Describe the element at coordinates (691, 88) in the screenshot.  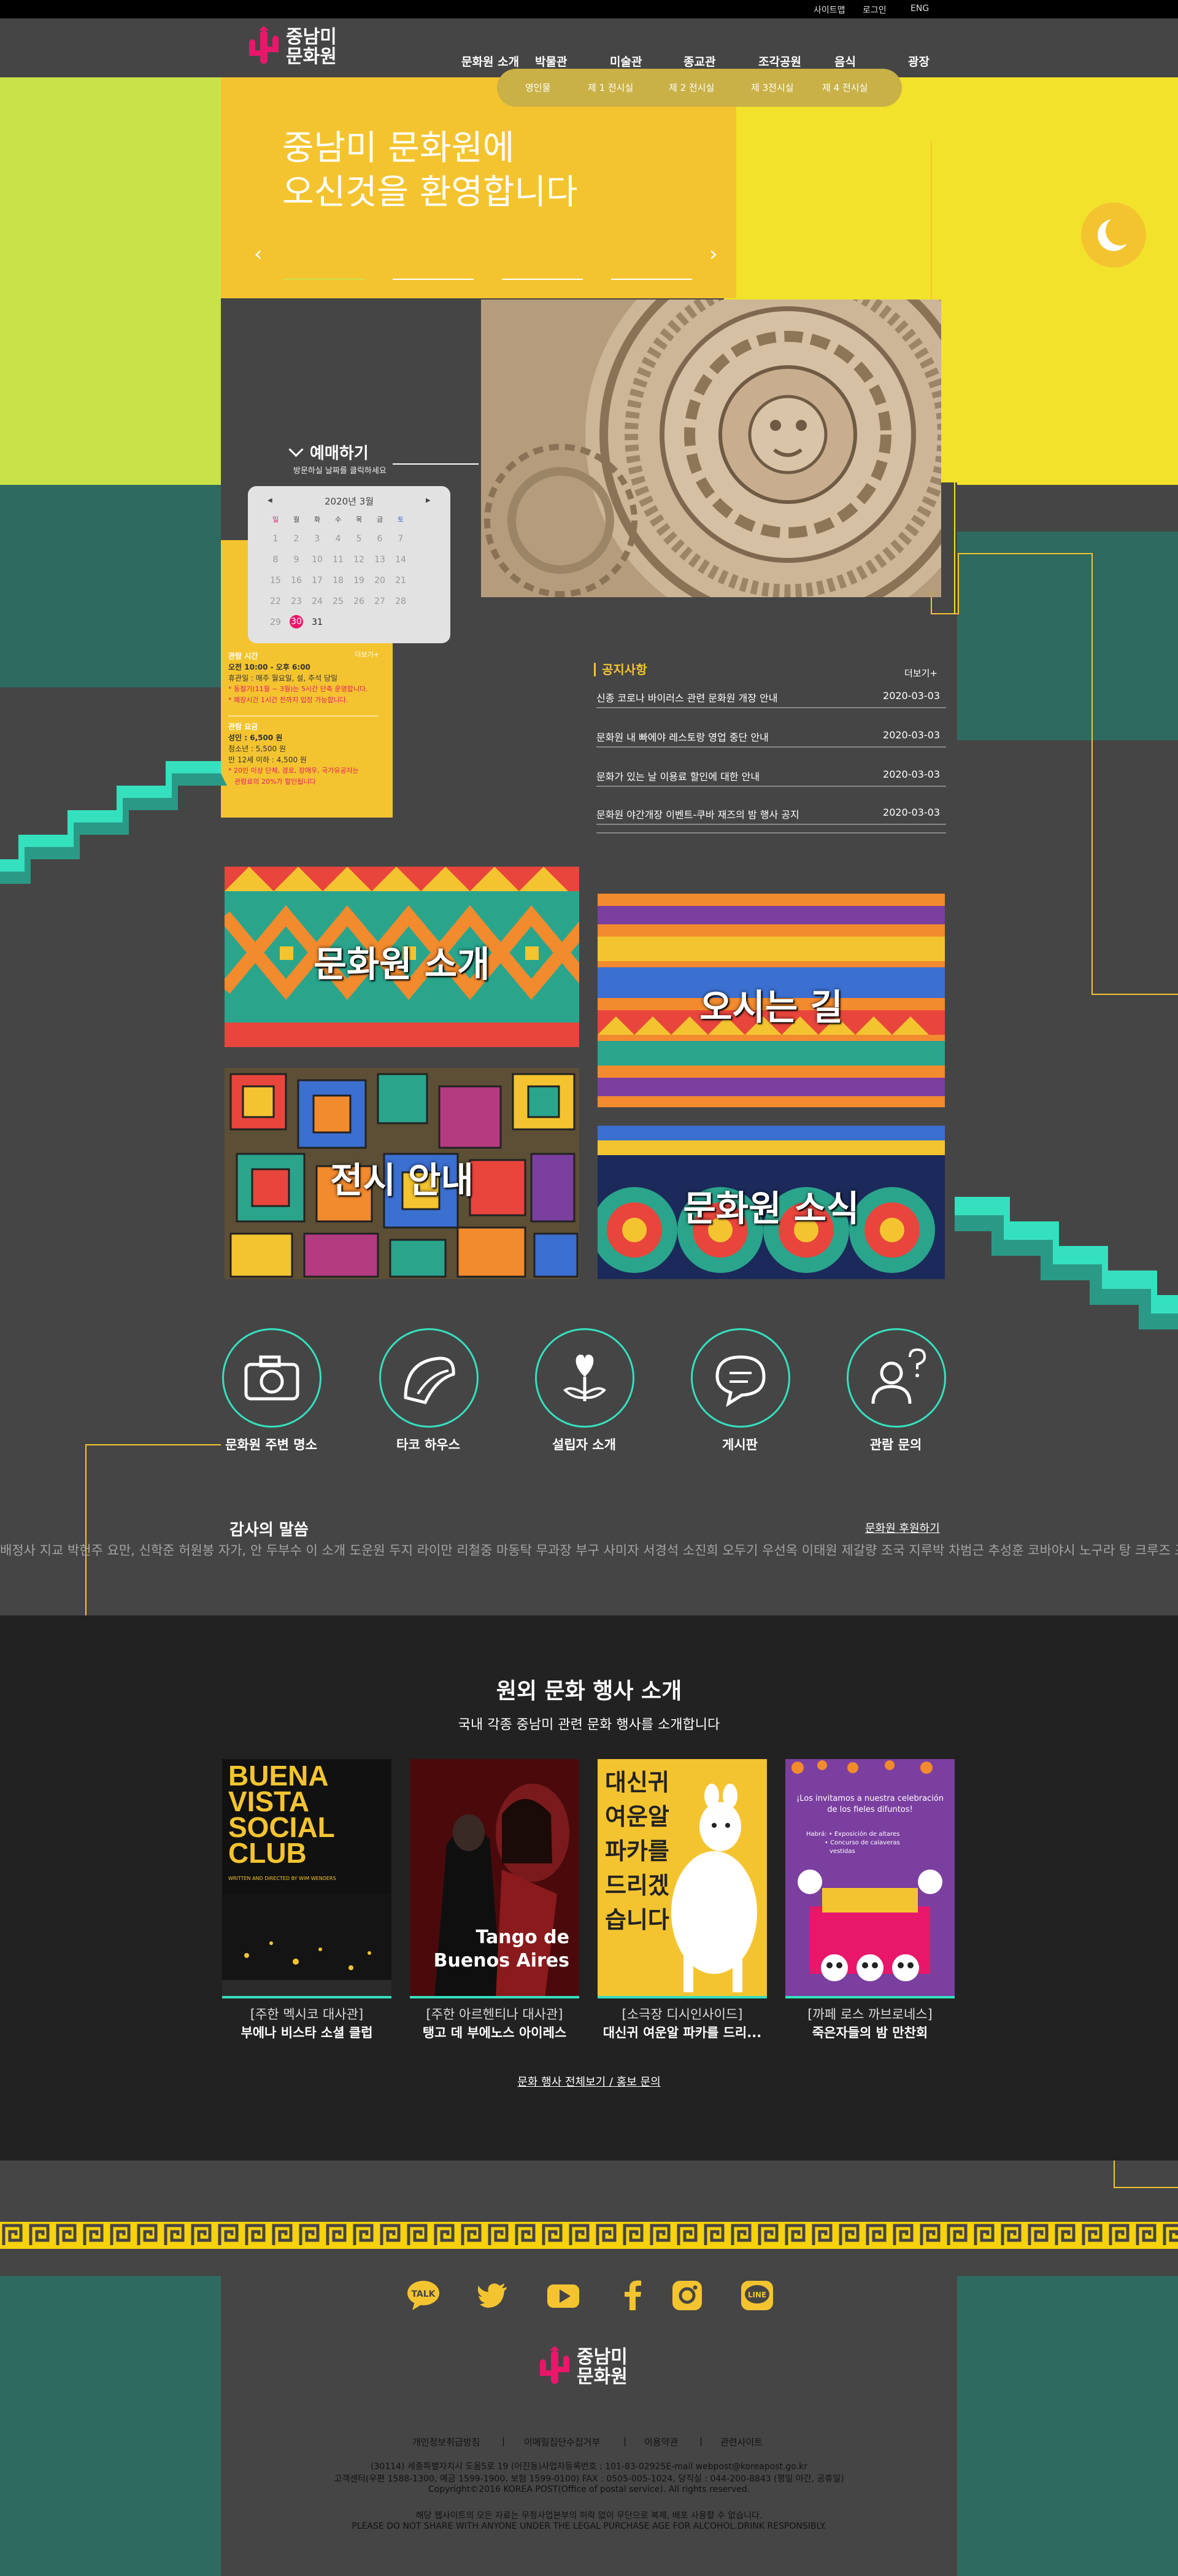
I see `subnav-item-3: 제 2 전시실` at that location.